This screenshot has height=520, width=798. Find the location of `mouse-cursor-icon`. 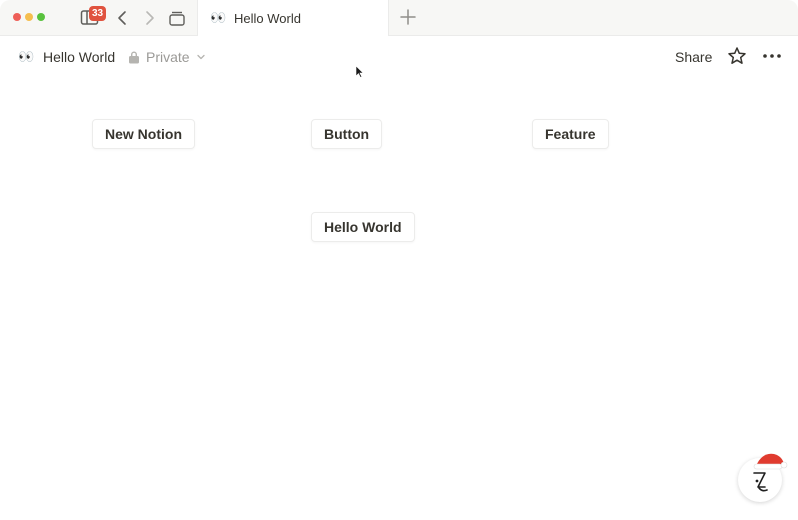

mouse-cursor-icon is located at coordinates (360, 72).